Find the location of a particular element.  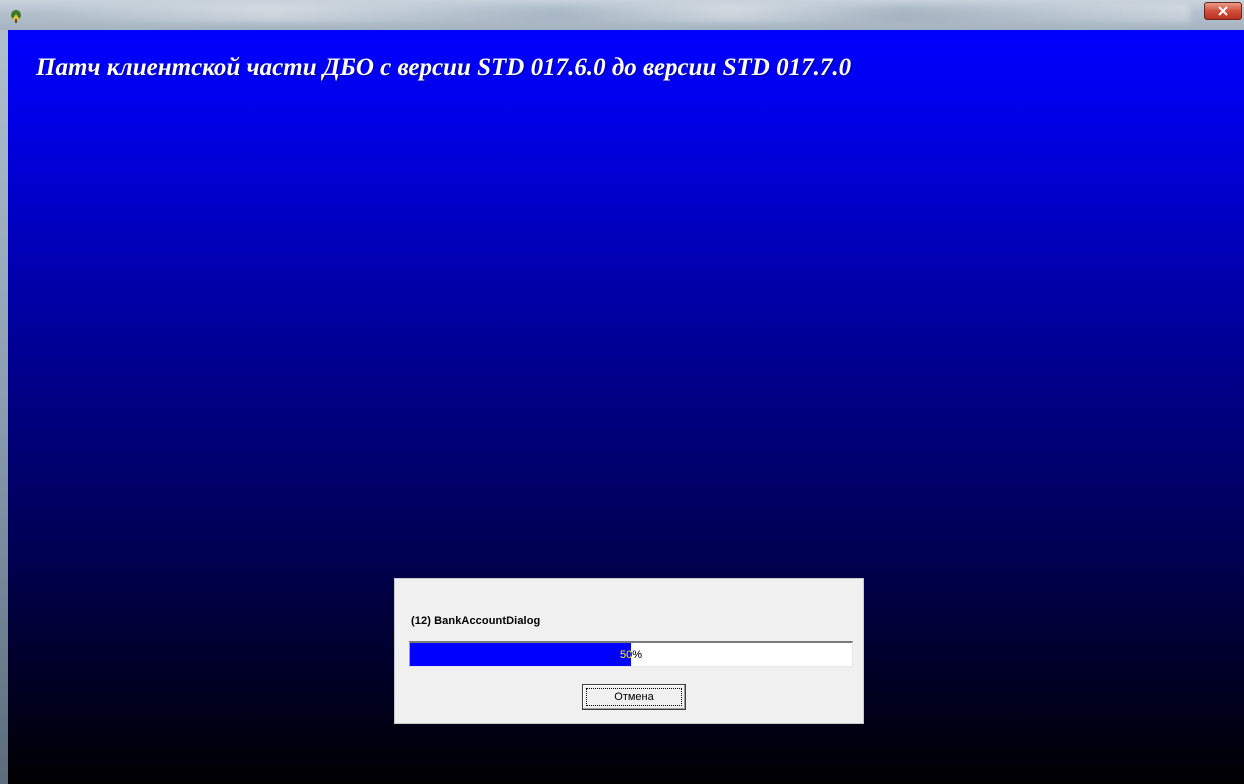

progress-bar: 50% is located at coordinates (631, 654).